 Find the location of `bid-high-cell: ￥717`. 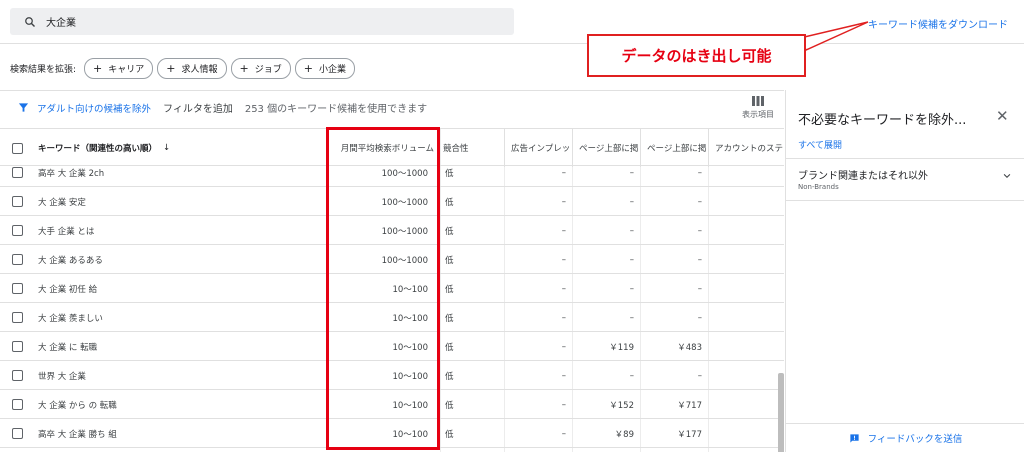

bid-high-cell: ￥717 is located at coordinates (689, 405).